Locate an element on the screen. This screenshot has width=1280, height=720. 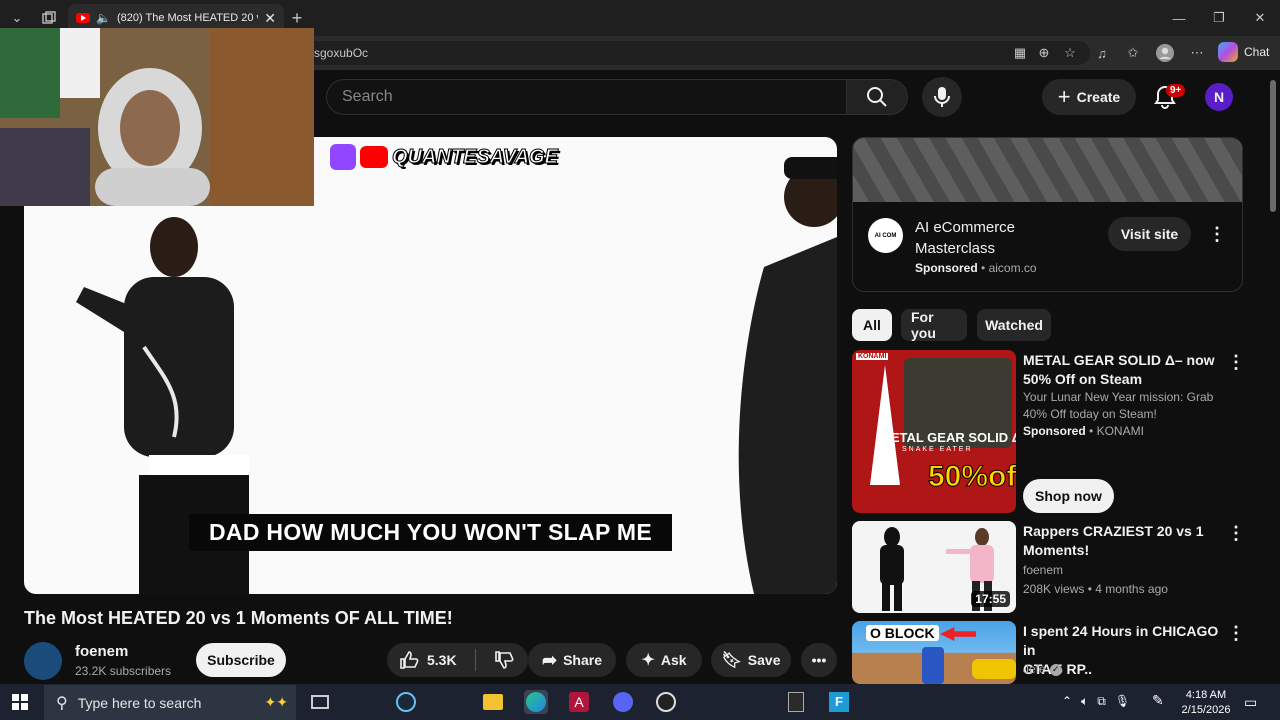
url-field: sgoxubOc is located at coordinates (695, 53).